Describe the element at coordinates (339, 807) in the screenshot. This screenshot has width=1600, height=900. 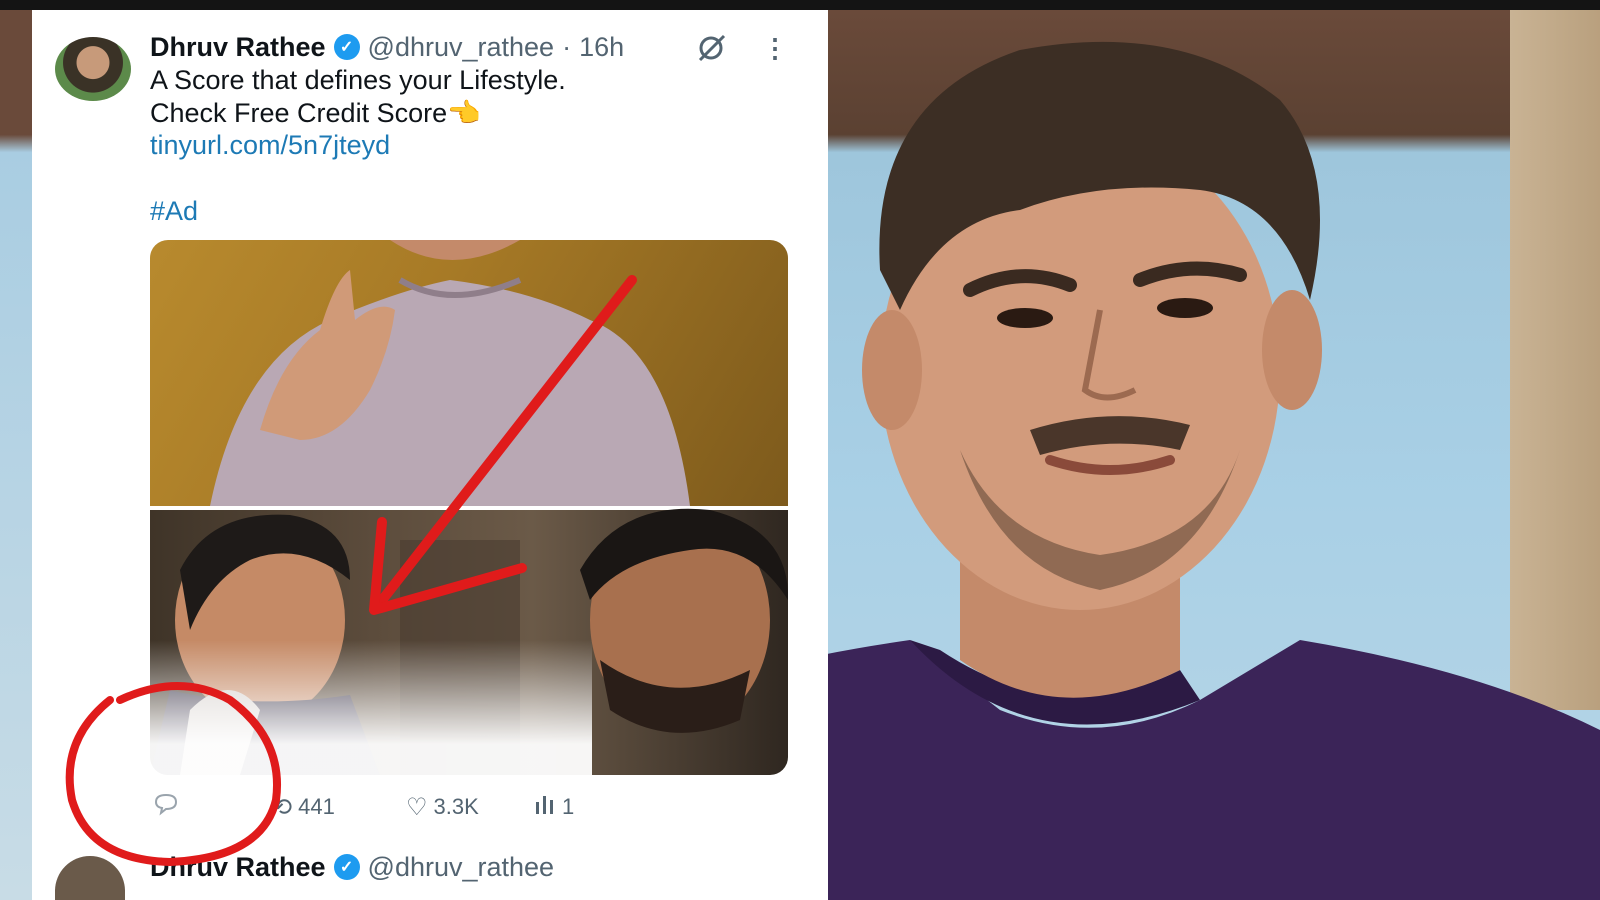
I see `retweet-button: ⟲ 441` at that location.